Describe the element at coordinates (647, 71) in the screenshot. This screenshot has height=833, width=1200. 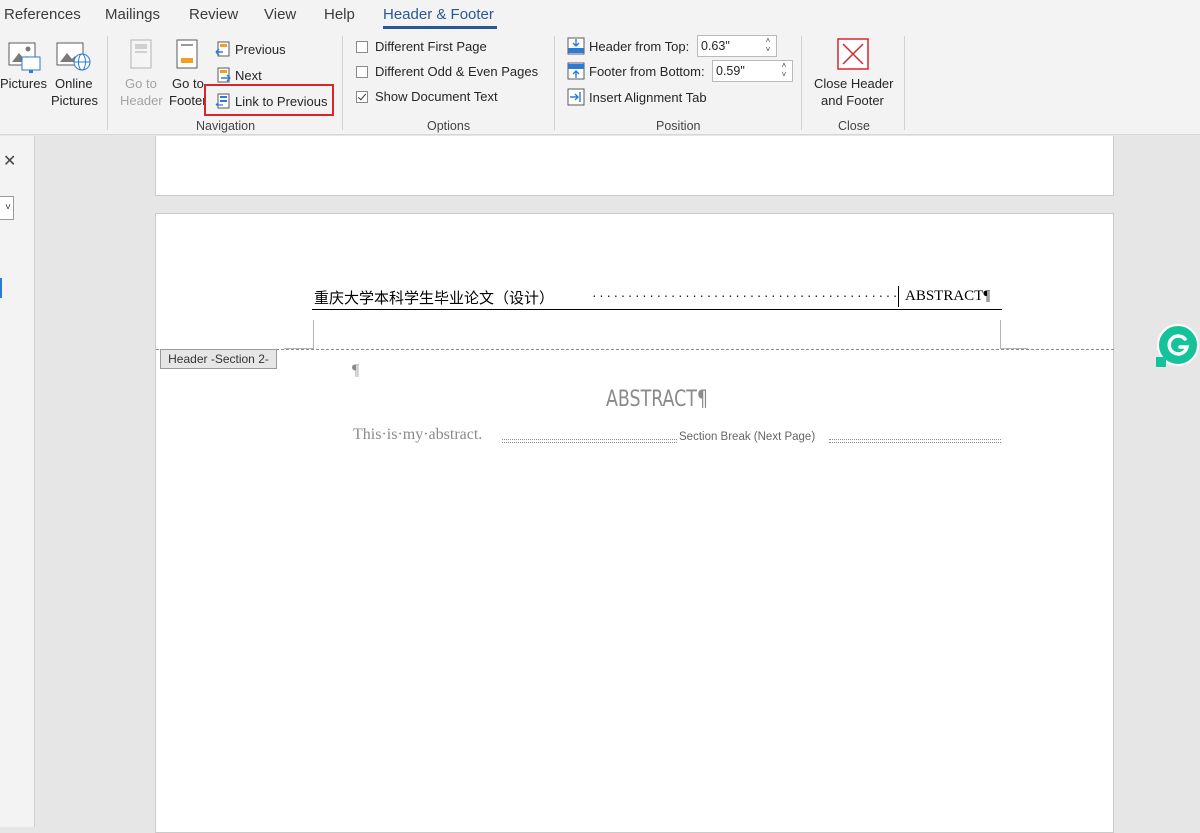
I see `footer-from-bottom-label: Footer from Bottom:` at that location.